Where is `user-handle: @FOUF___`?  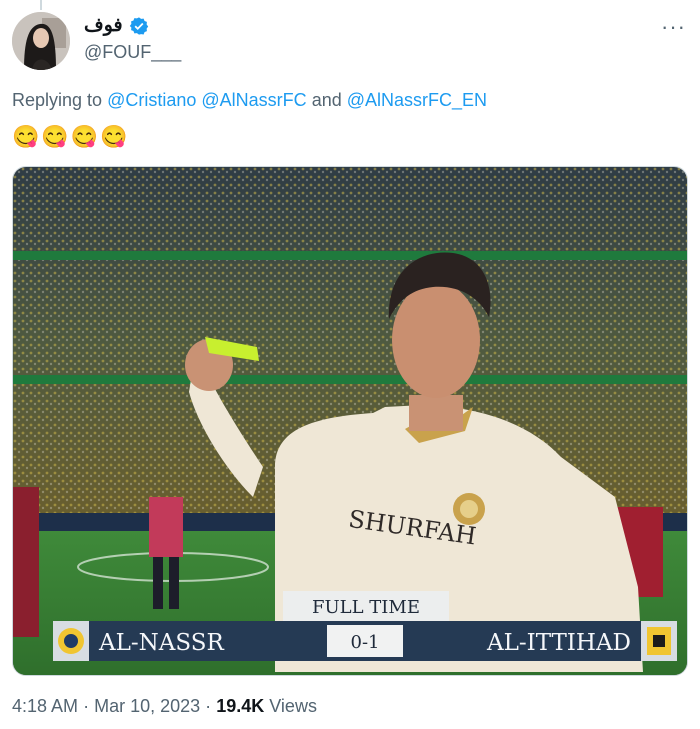 user-handle: @FOUF___ is located at coordinates (132, 52).